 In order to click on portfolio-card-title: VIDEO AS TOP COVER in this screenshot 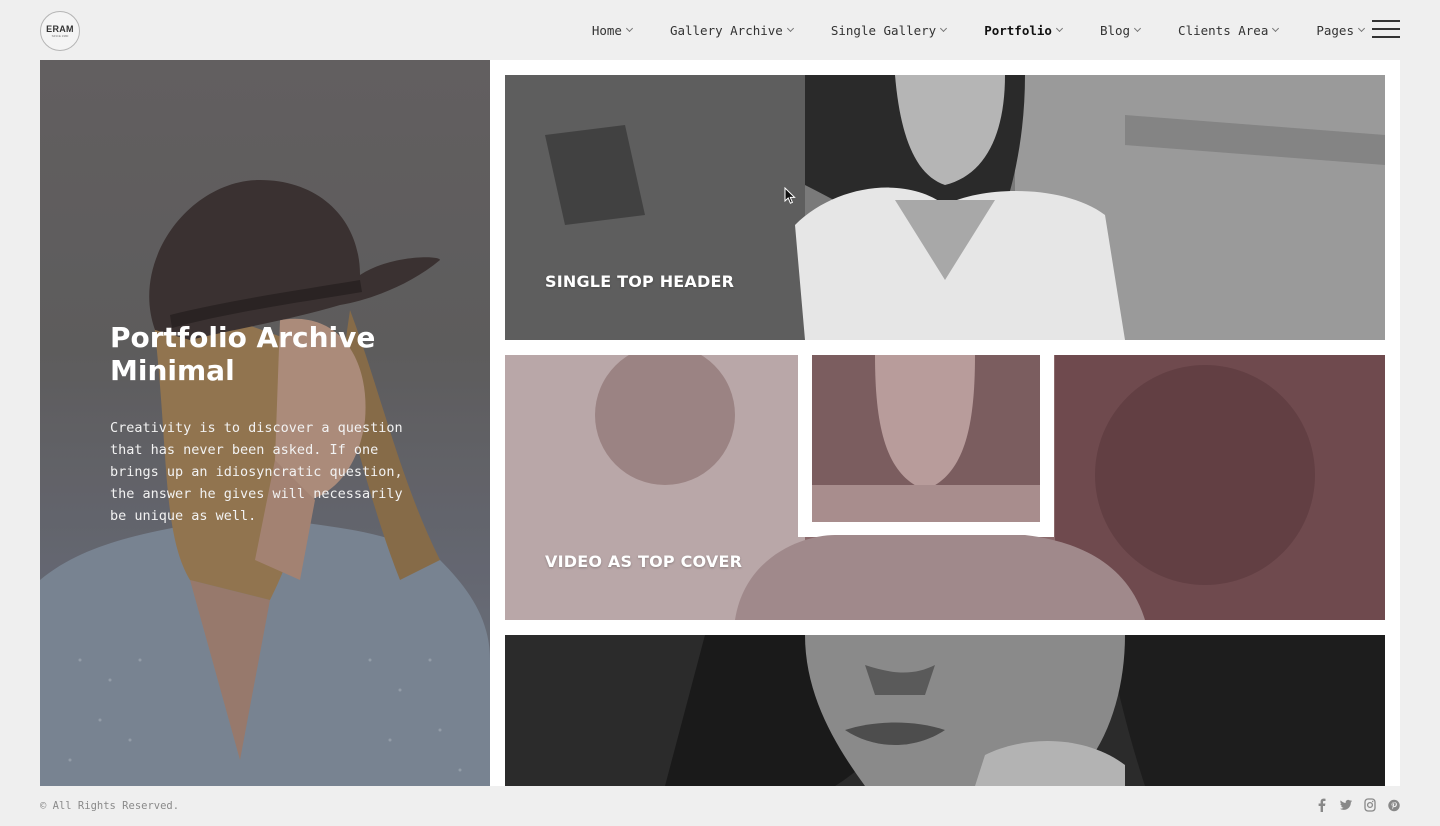, I will do `click(644, 561)`.